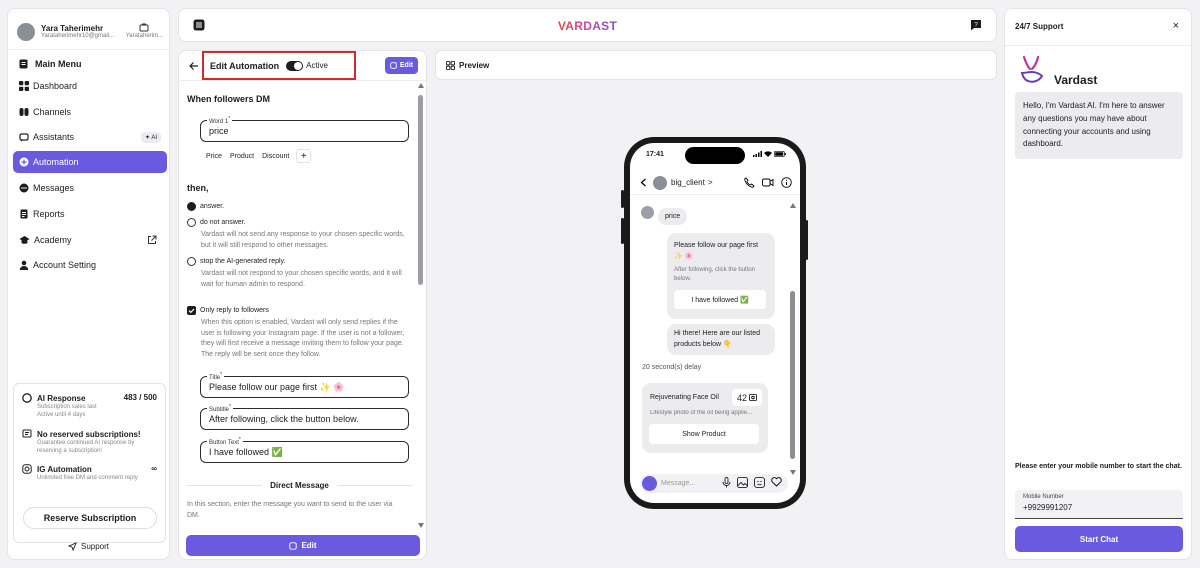 The width and height of the screenshot is (1200, 568). What do you see at coordinates (726, 482) in the screenshot?
I see `microphone-icon` at bounding box center [726, 482].